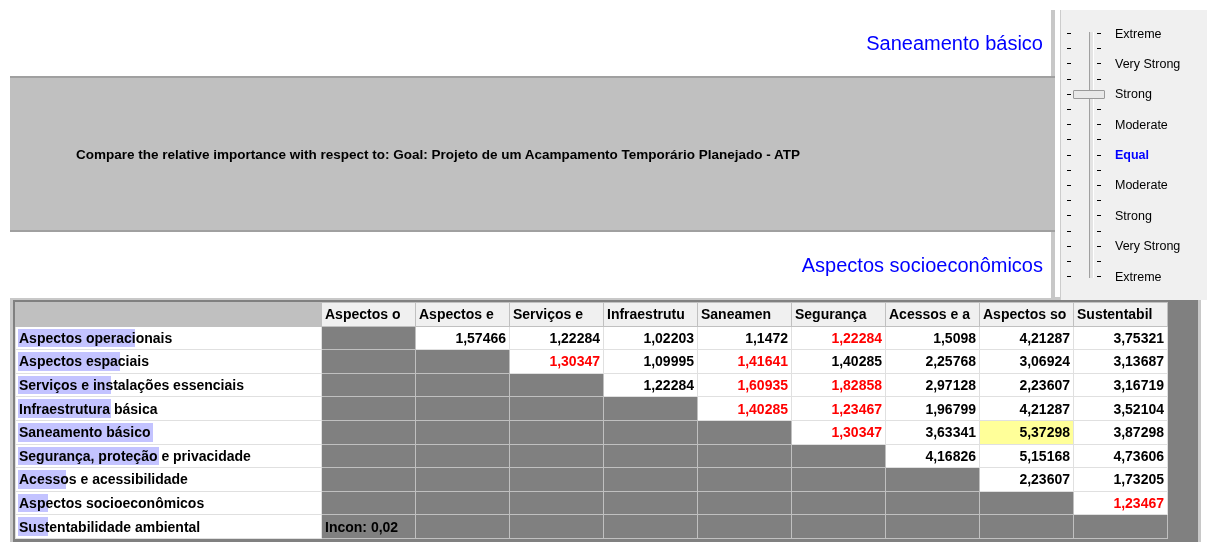 The width and height of the screenshot is (1211, 550). What do you see at coordinates (103, 479) in the screenshot?
I see `row-label: Acessos e acessibilidade` at bounding box center [103, 479].